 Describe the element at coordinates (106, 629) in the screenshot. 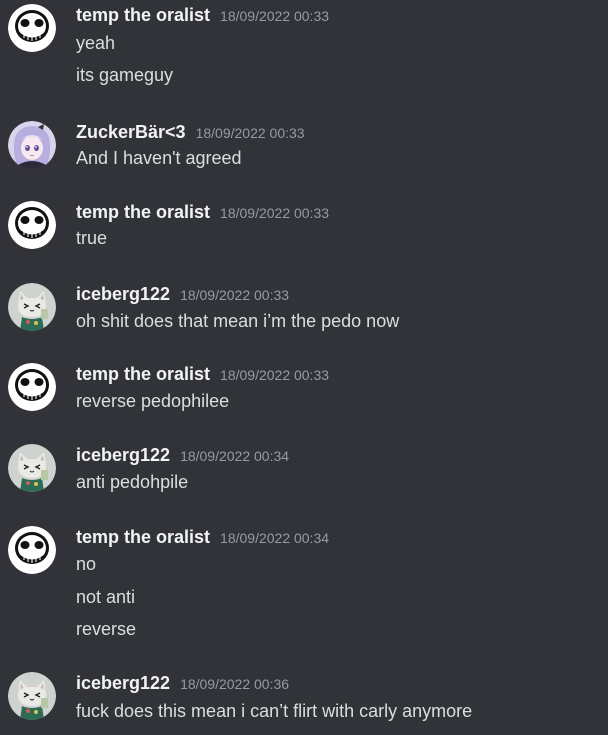

I see `message-text: reverse` at that location.